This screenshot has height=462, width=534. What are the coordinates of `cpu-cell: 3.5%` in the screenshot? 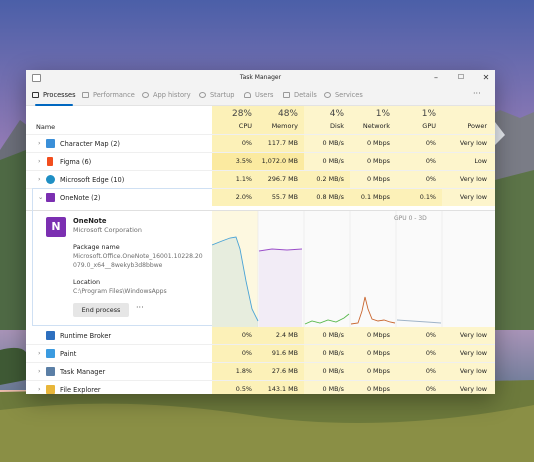 It's located at (235, 161).